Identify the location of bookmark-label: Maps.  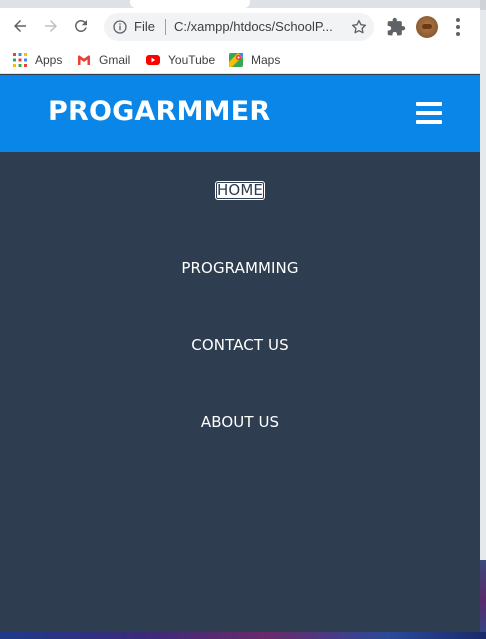
(266, 60).